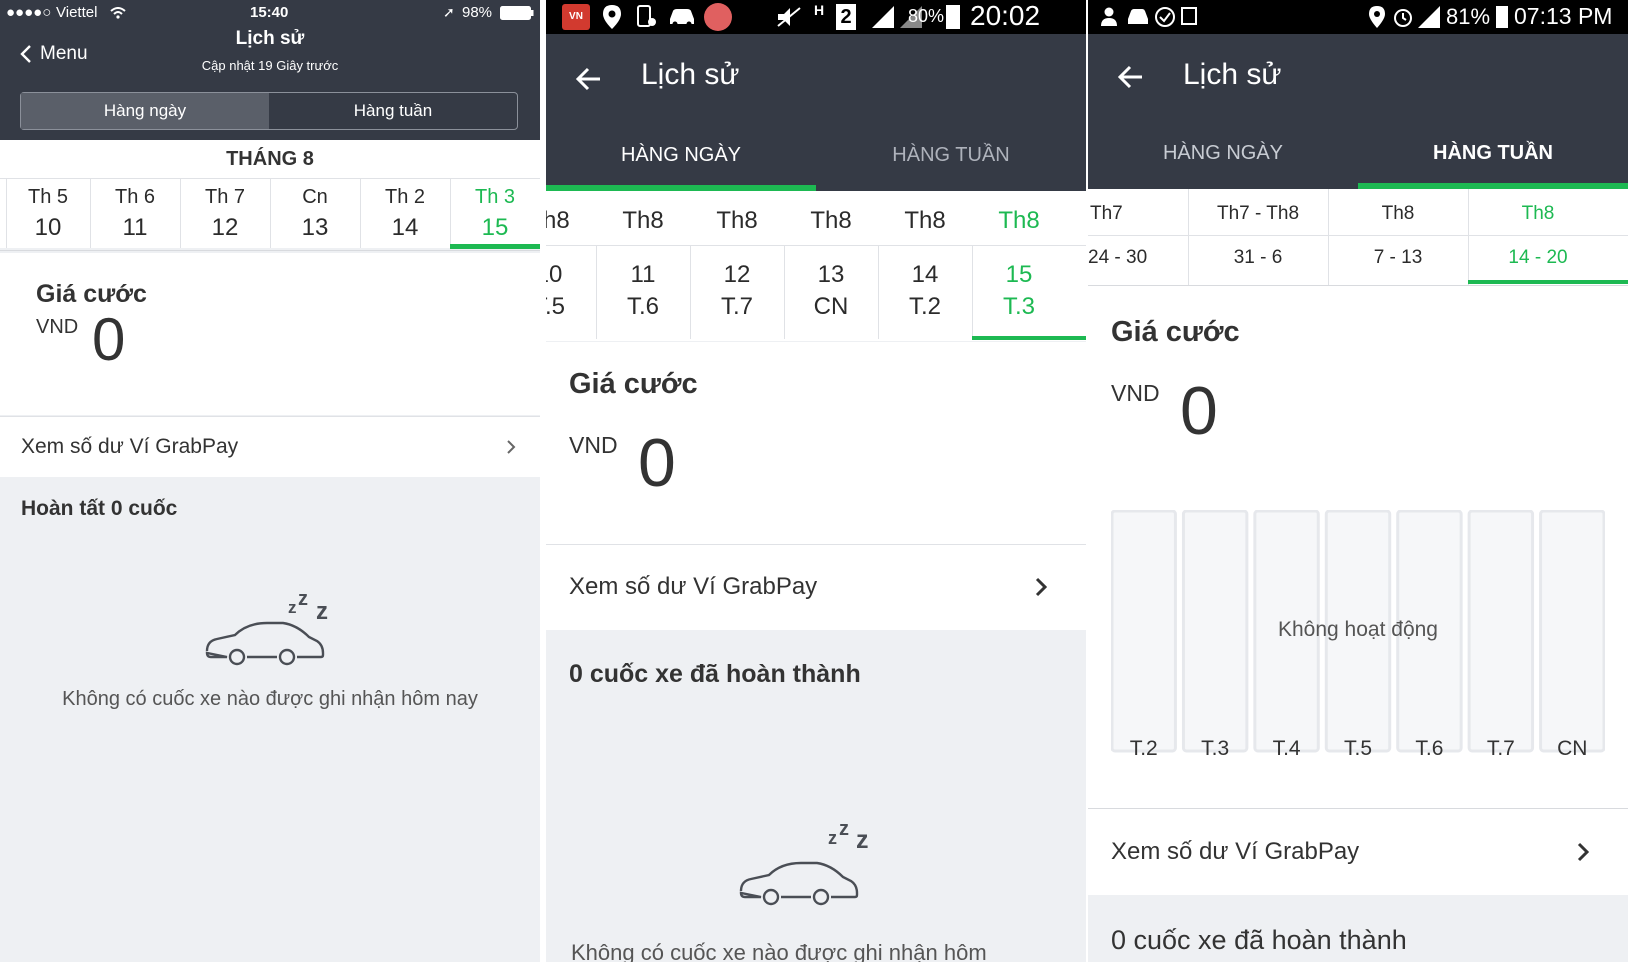  What do you see at coordinates (1429, 19) in the screenshot?
I see `lte-signal-icon` at bounding box center [1429, 19].